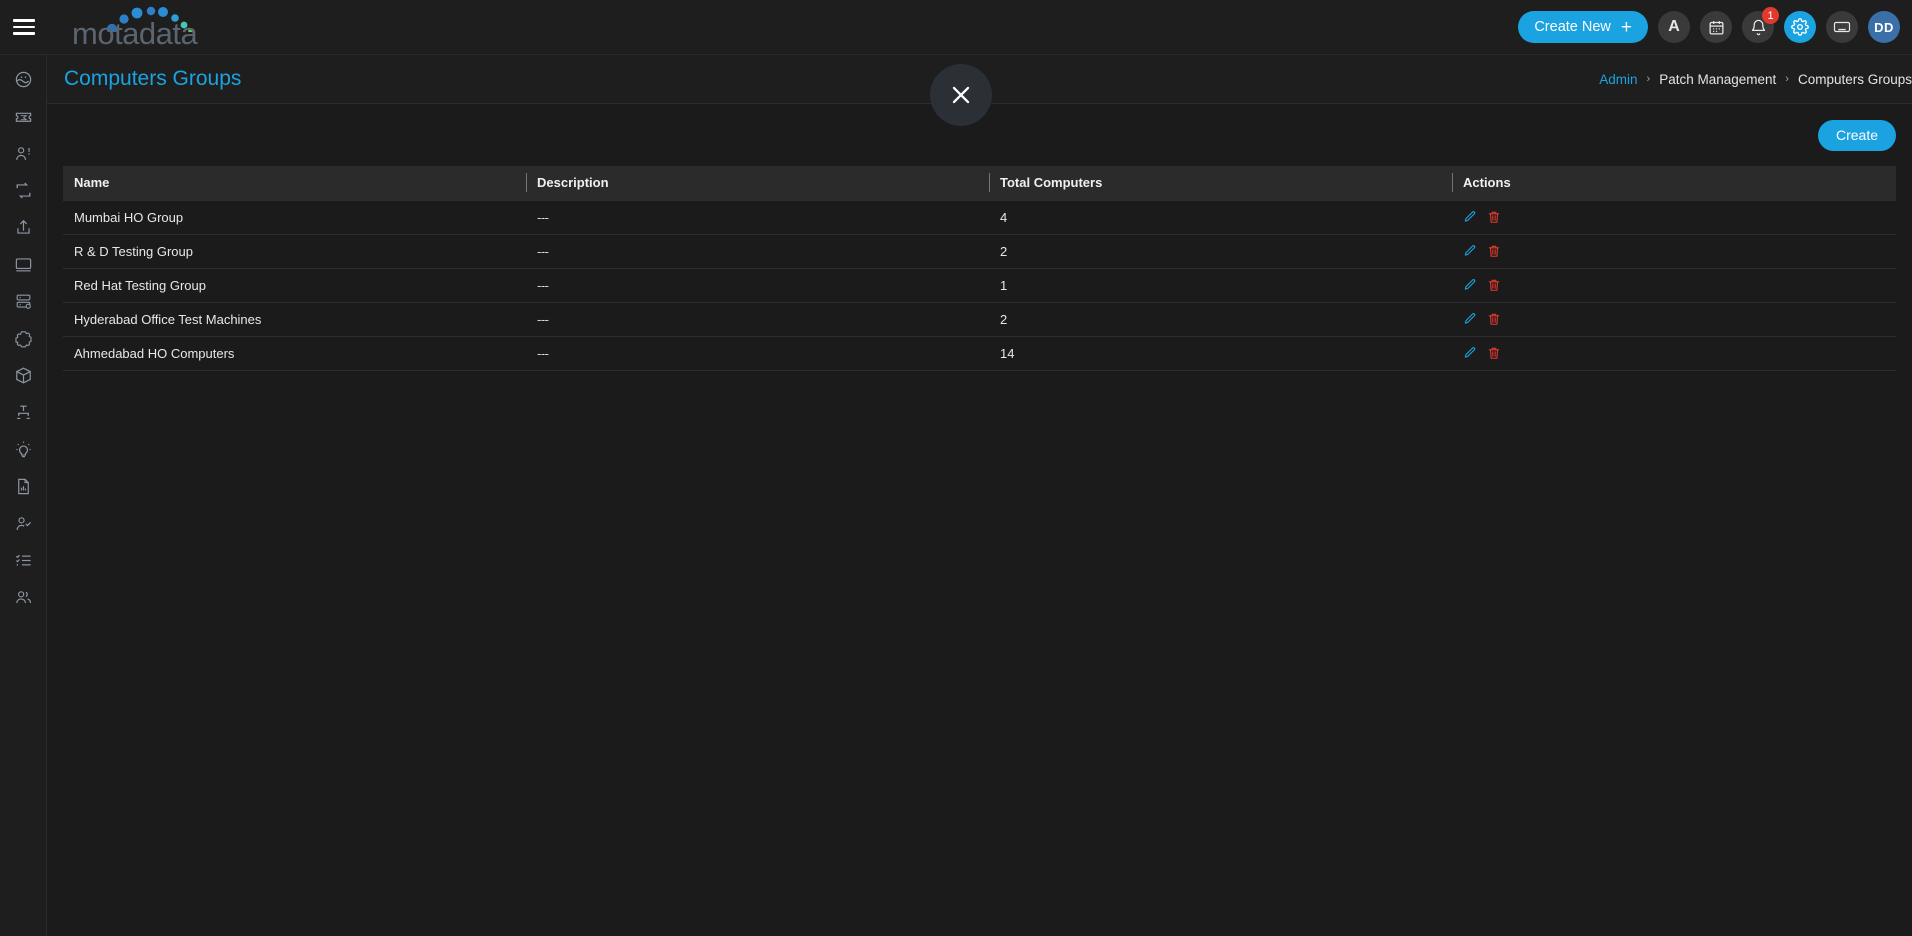 The height and width of the screenshot is (936, 1912). I want to click on avatar-initials: DD, so click(1884, 27).